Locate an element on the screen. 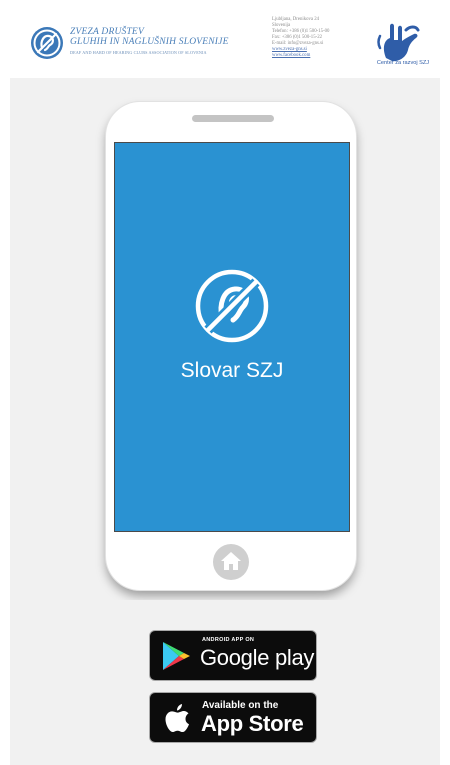  home-icon is located at coordinates (231, 561).